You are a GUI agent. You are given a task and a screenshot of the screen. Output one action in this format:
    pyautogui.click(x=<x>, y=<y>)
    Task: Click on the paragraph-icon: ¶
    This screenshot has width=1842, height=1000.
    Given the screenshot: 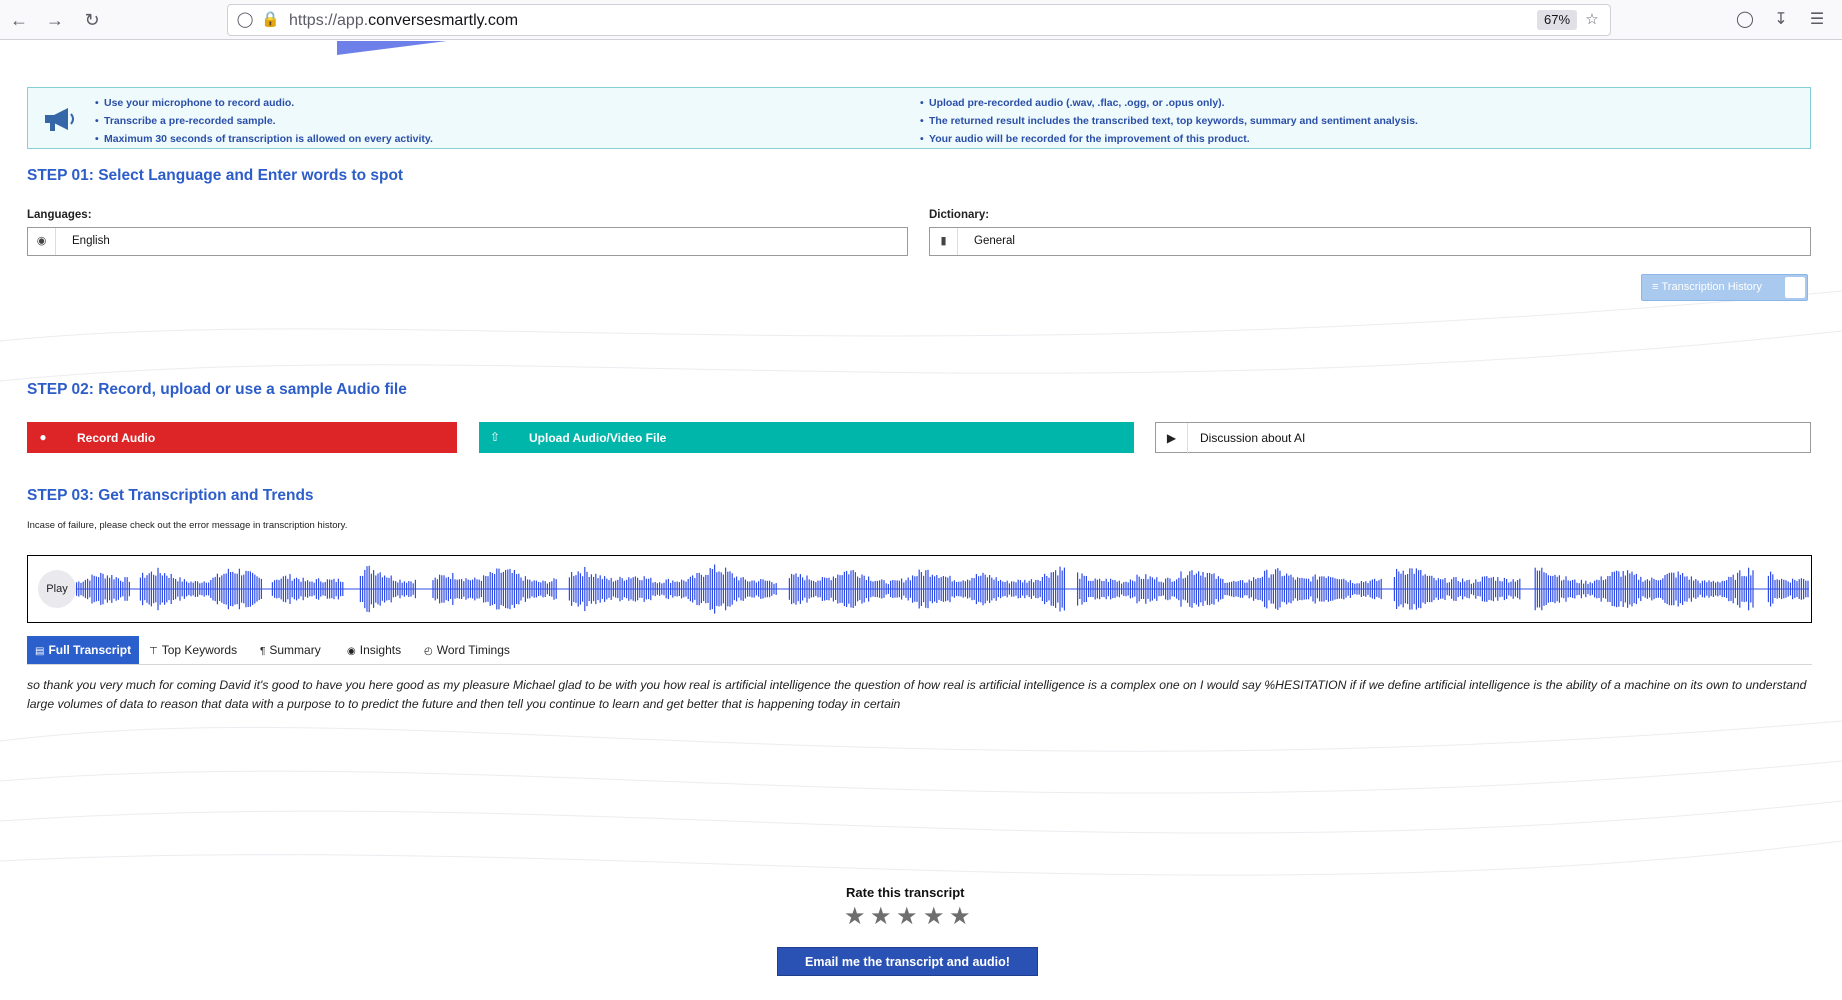 What is the action you would take?
    pyautogui.click(x=263, y=651)
    